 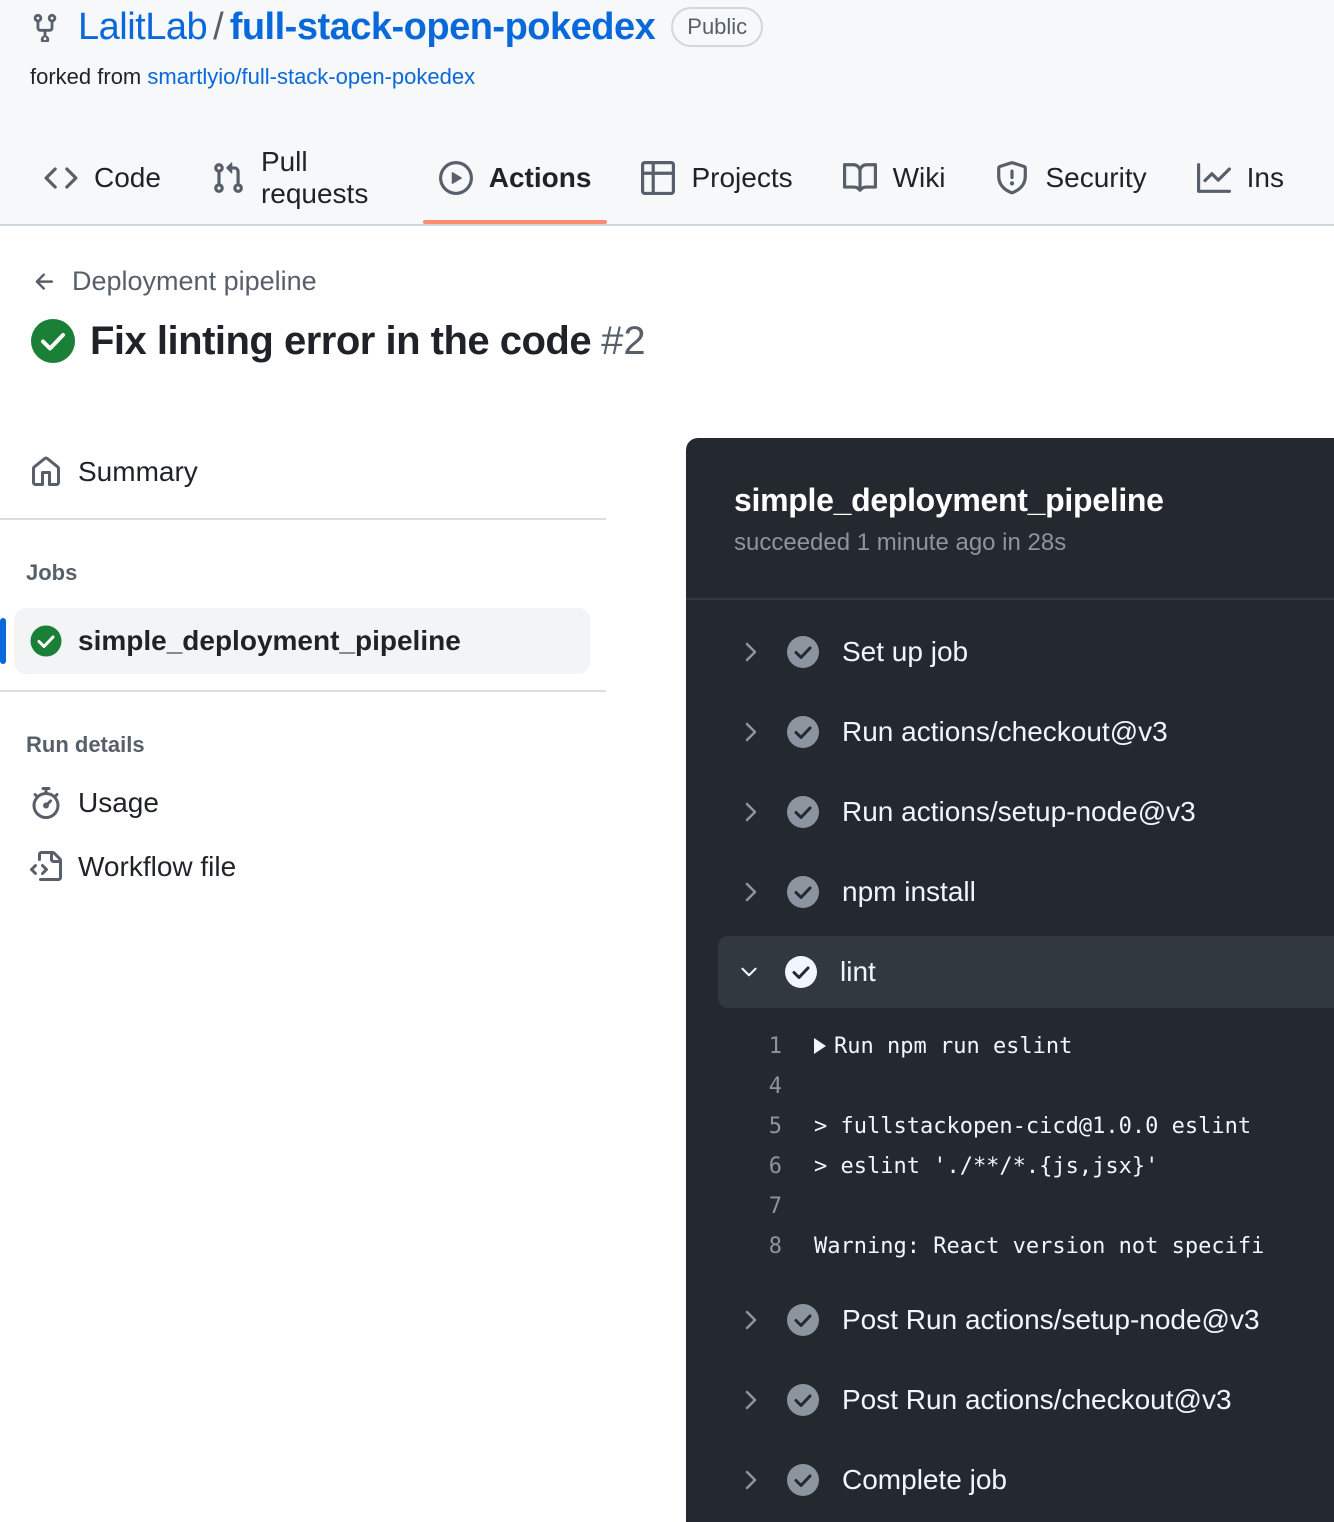 I want to click on play-icon, so click(x=455, y=178).